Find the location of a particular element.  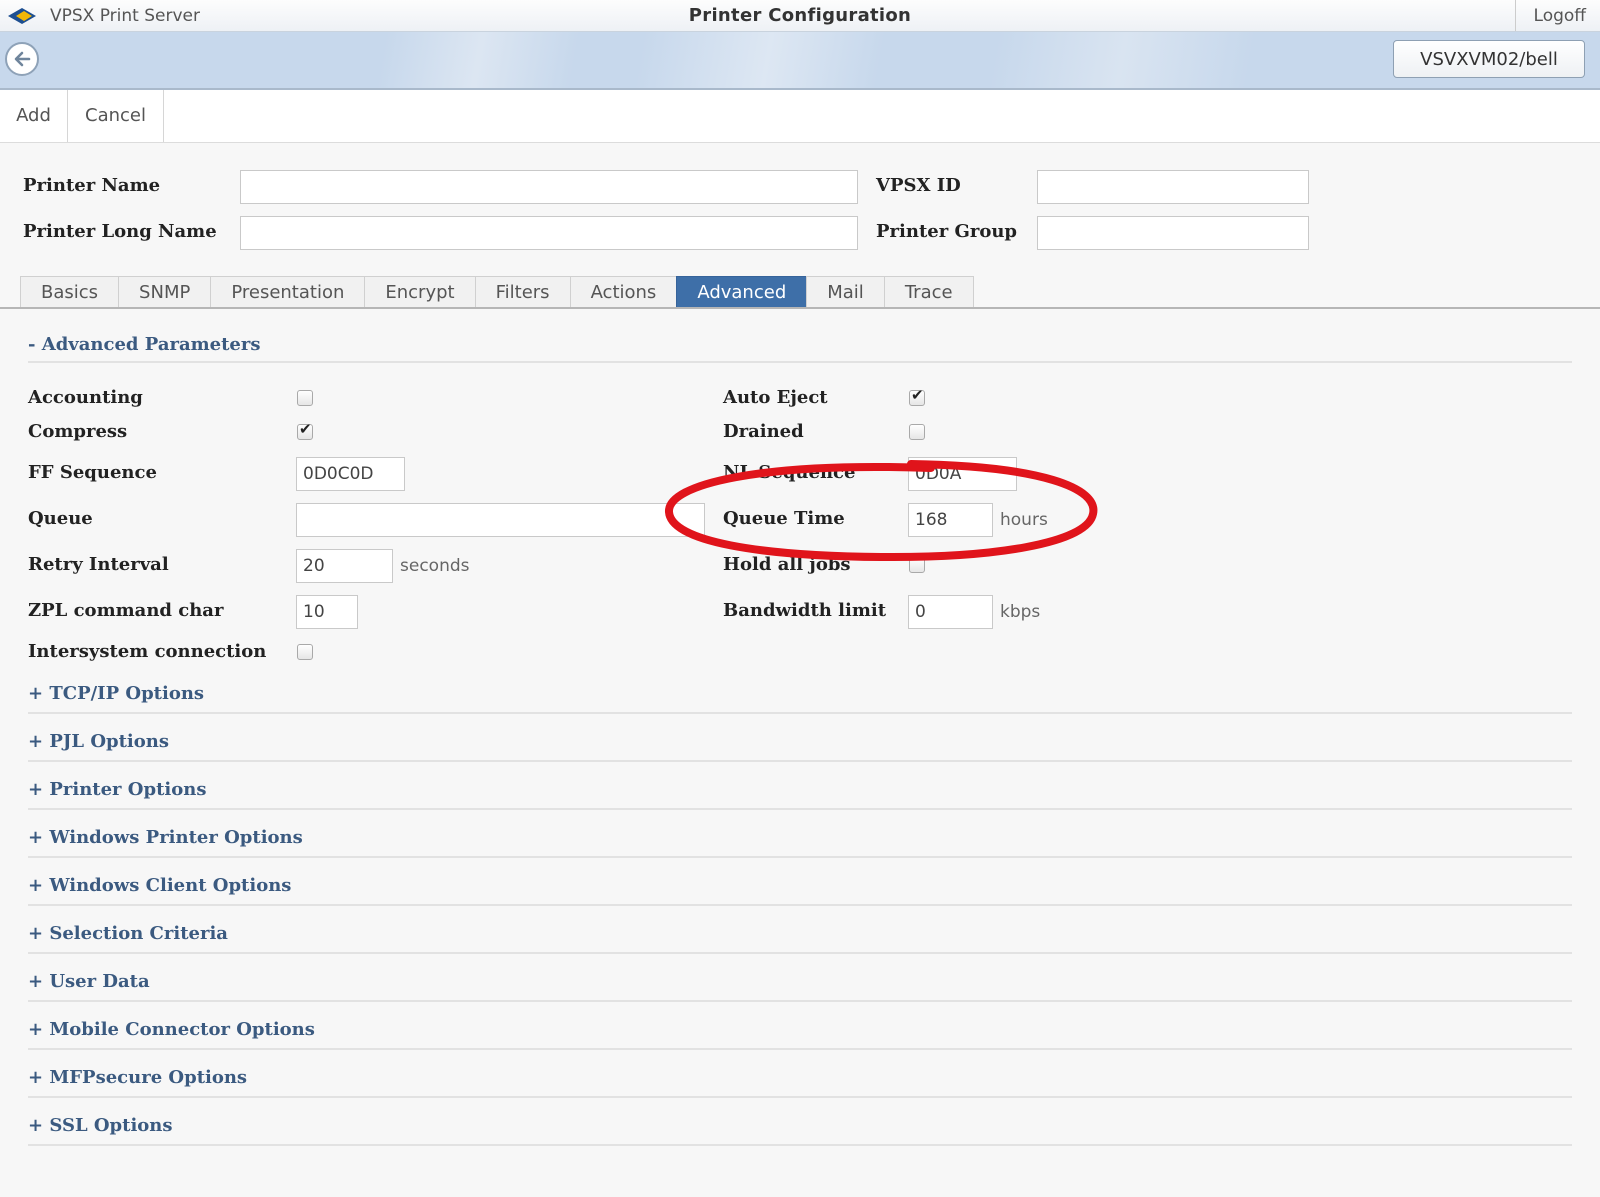

toolbar: Add Cancel is located at coordinates (800, 116).